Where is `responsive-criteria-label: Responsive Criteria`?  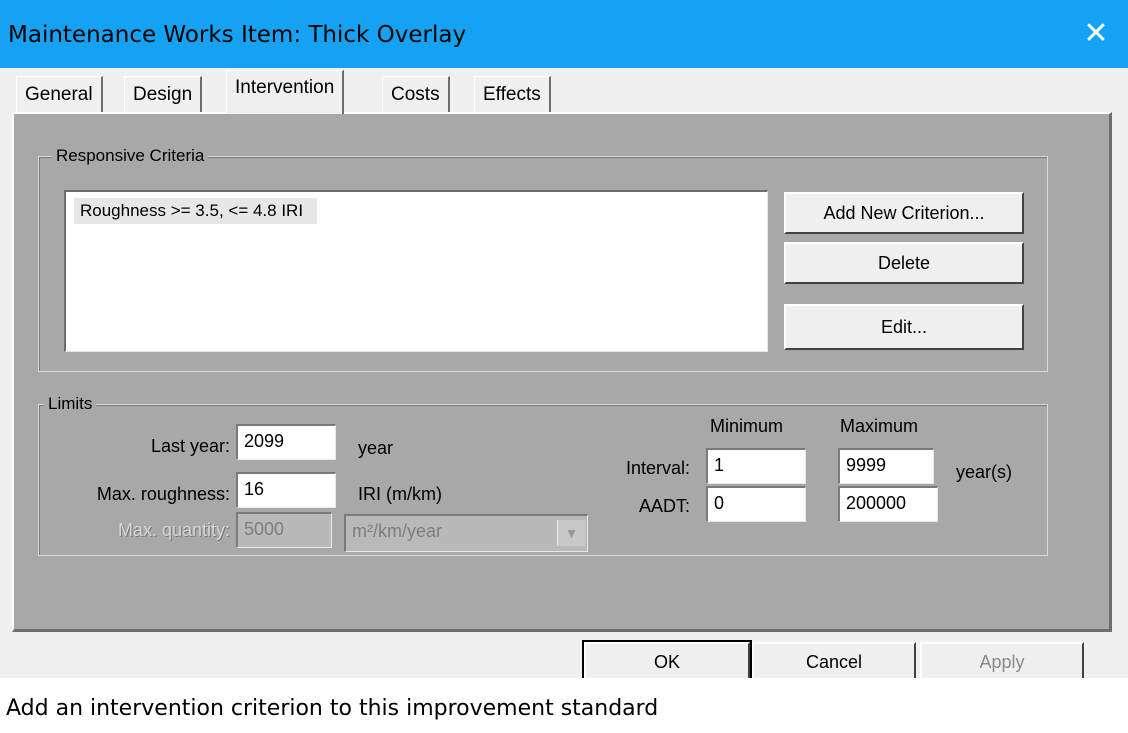
responsive-criteria-label: Responsive Criteria is located at coordinates (130, 156).